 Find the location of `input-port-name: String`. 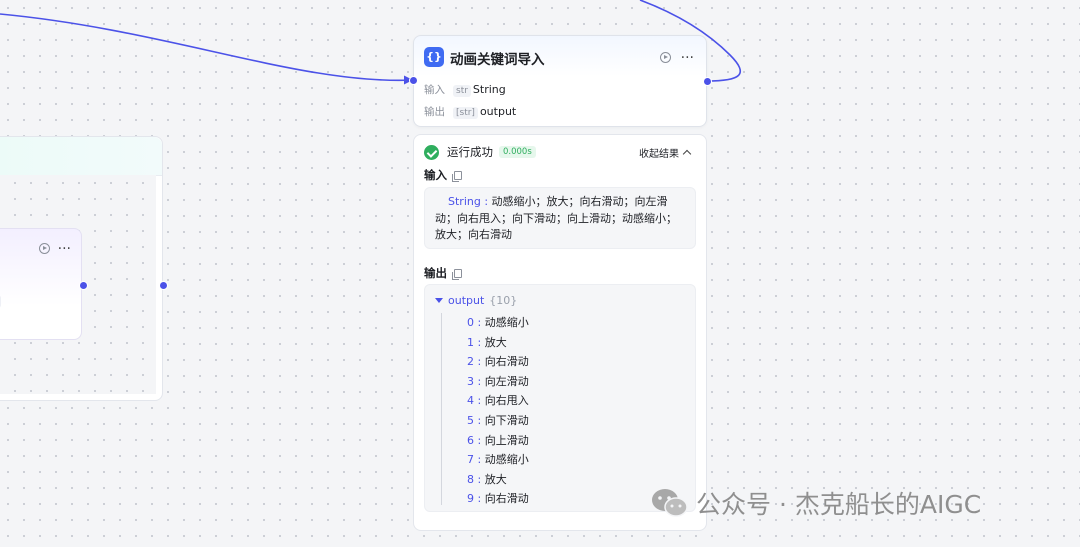

input-port-name: String is located at coordinates (489, 89).